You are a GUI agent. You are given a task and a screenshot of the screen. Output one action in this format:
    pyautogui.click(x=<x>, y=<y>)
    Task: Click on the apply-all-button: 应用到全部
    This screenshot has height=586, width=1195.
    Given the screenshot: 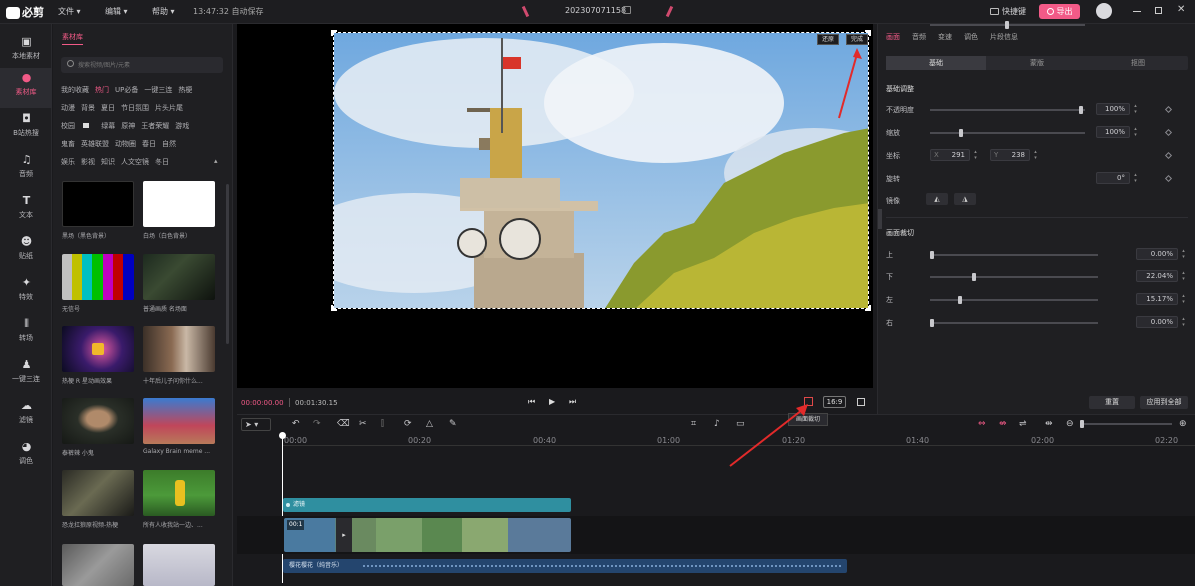 What is the action you would take?
    pyautogui.click(x=1164, y=402)
    